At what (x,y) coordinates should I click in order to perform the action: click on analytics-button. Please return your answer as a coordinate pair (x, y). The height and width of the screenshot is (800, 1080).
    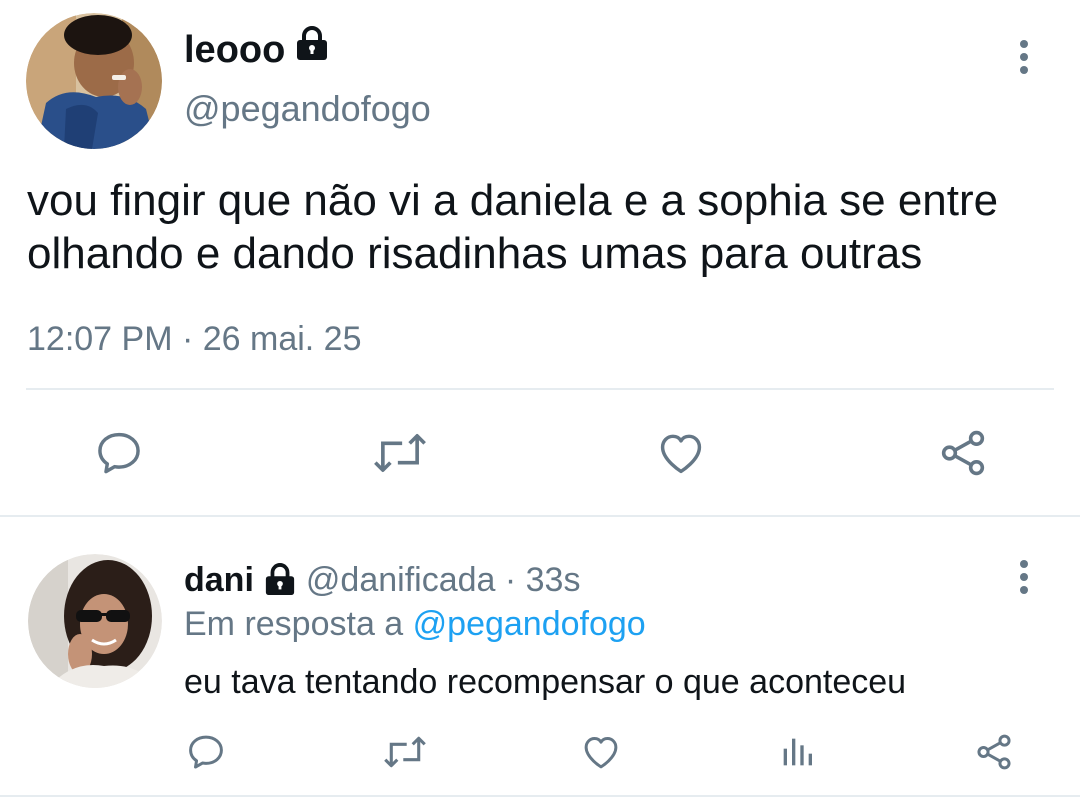
    Looking at the image, I should click on (797, 752).